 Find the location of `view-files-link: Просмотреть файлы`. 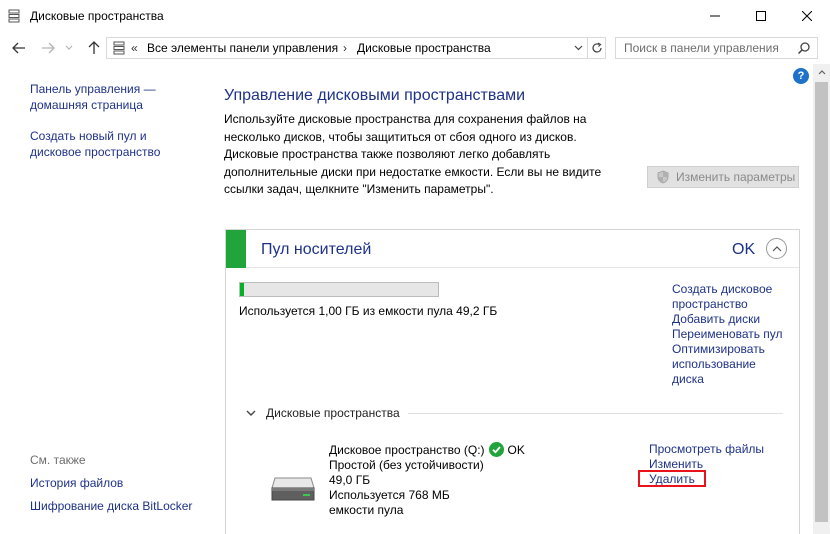

view-files-link: Просмотреть файлы is located at coordinates (719, 449).